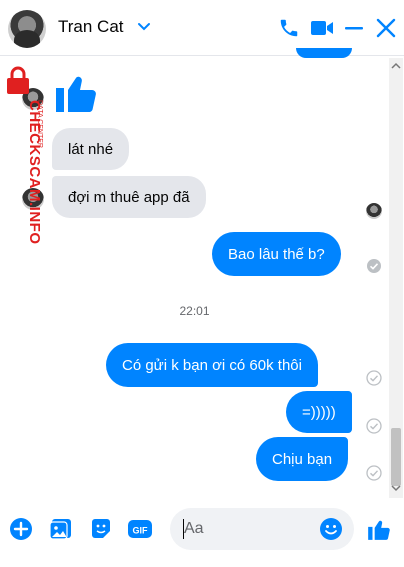 Image resolution: width=404 pixels, height=567 pixels. I want to click on video-icon, so click(322, 28).